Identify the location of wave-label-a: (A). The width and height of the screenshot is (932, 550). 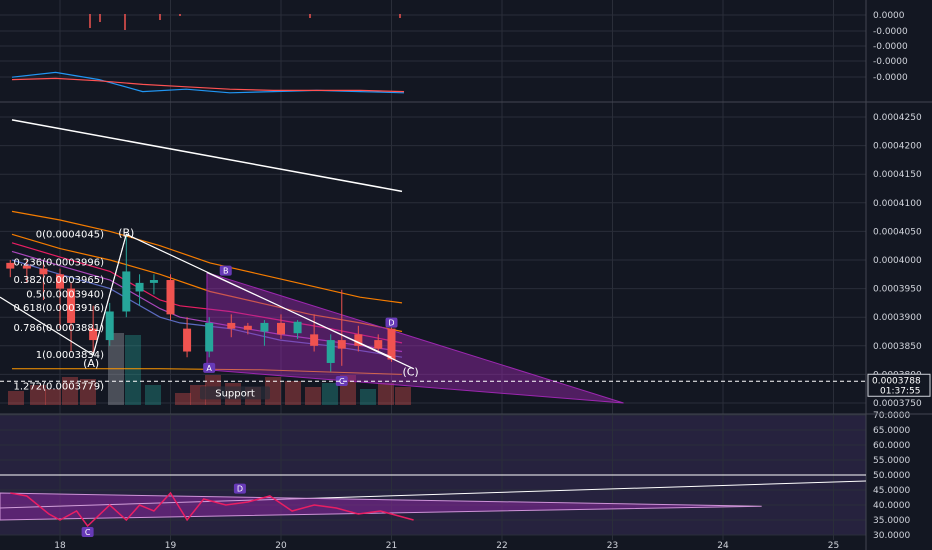
(91, 363).